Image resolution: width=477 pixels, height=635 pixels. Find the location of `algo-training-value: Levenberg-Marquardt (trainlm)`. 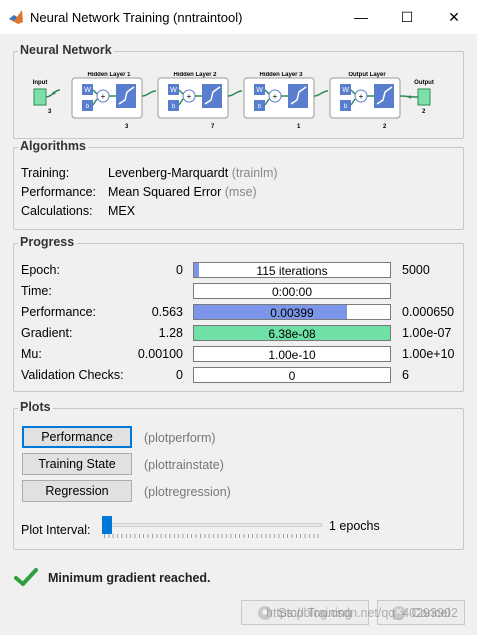

algo-training-value: Levenberg-Marquardt (trainlm) is located at coordinates (193, 173).